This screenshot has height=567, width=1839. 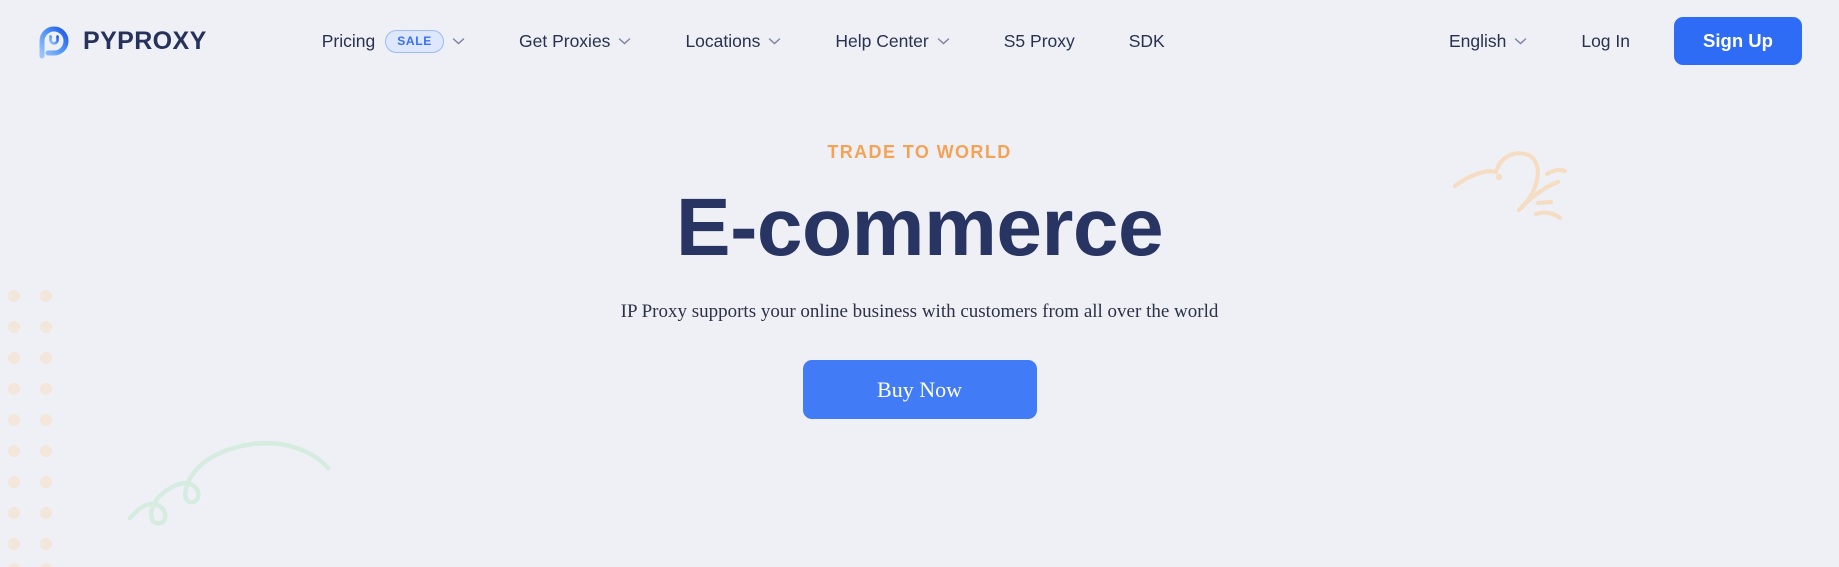 I want to click on header-actions: English Log In Sign Up, so click(x=1621, y=41).